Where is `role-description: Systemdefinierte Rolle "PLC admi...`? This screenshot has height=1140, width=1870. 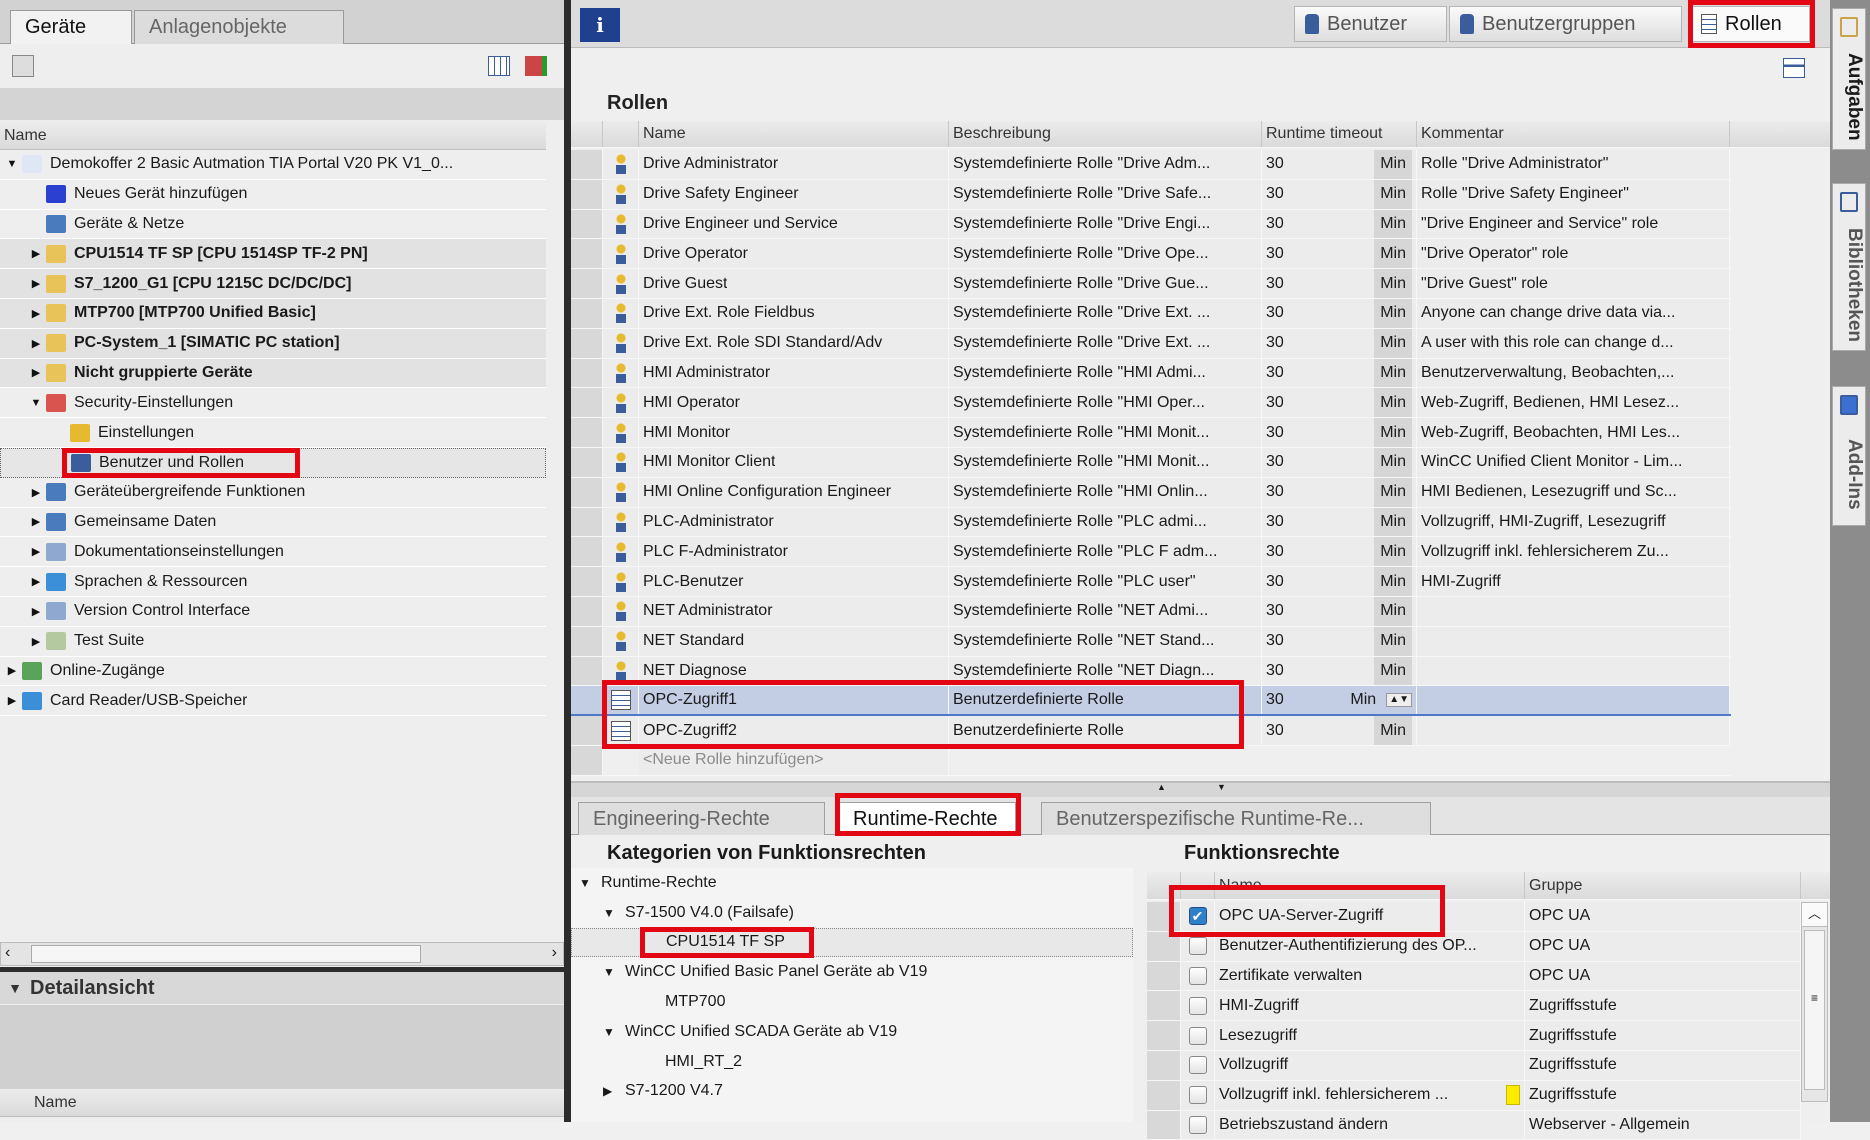 role-description: Systemdefinierte Rolle "PLC admi... is located at coordinates (1105, 522).